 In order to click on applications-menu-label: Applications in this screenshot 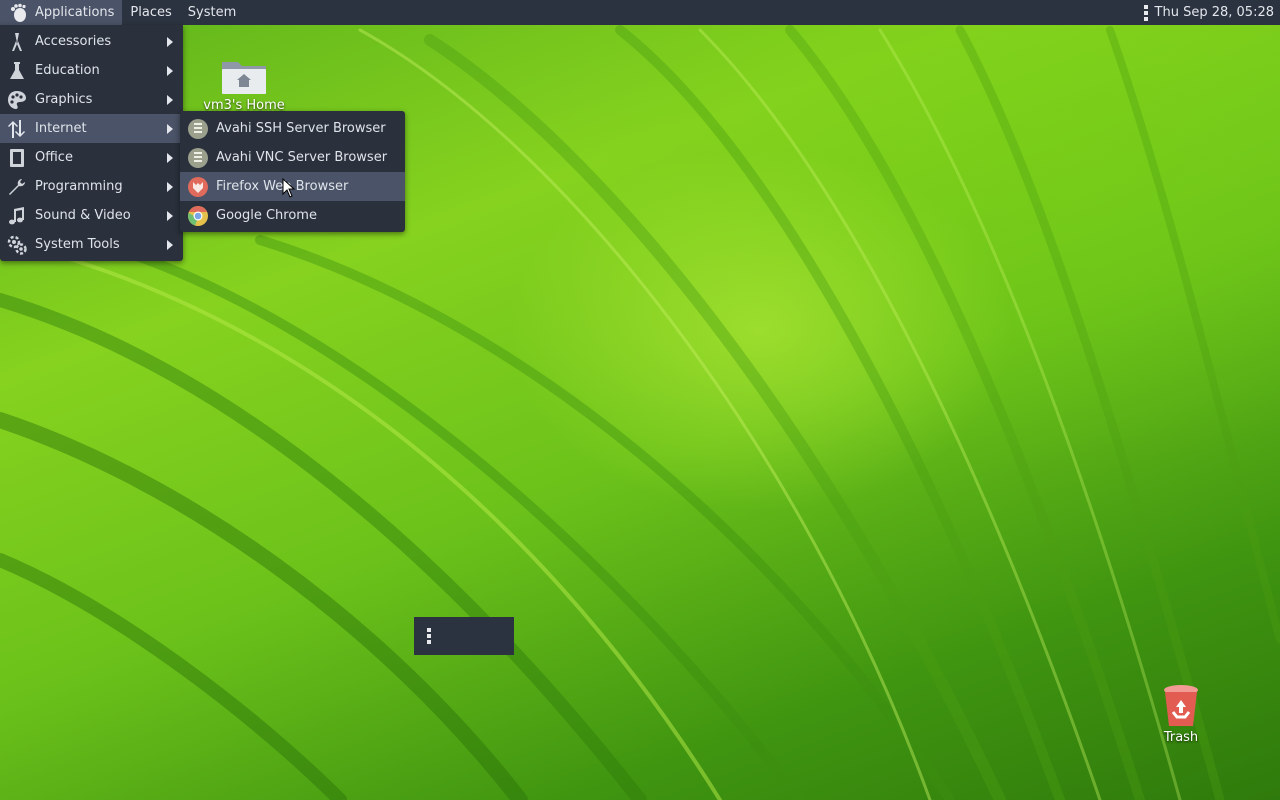, I will do `click(75, 12)`.